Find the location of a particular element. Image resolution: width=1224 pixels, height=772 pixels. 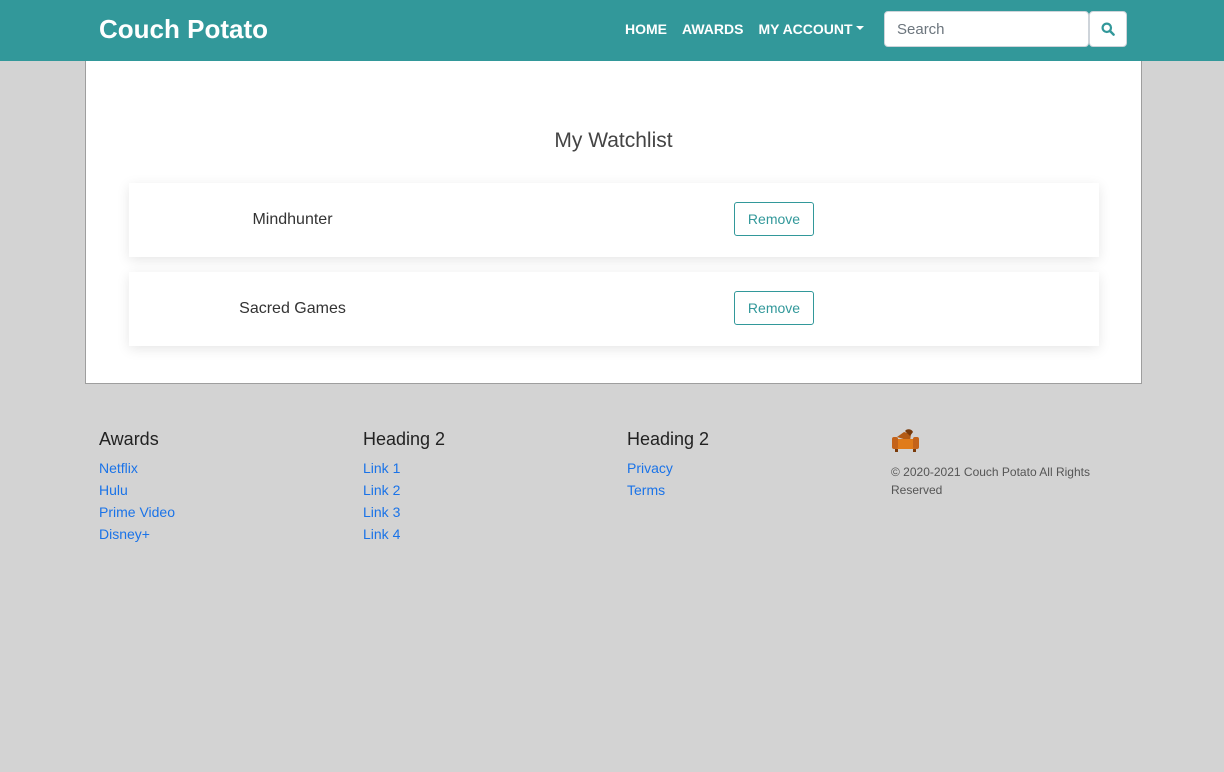

nav-my-account-dropdown: MY ACCOUNT is located at coordinates (811, 29).